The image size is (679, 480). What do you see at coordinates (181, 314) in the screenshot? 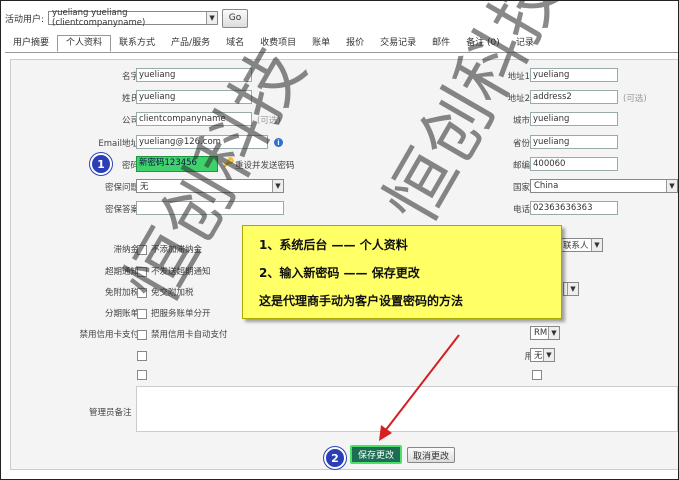
I see `separate-invoices-option-text: 把服务账单分开` at bounding box center [181, 314].